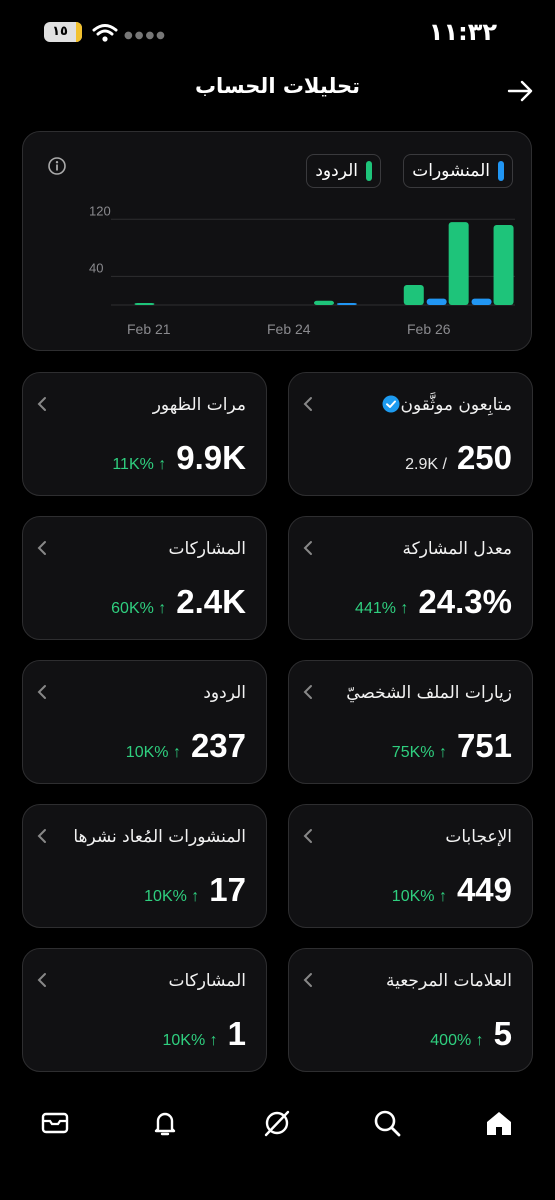  I want to click on stat-value: 2.4K, so click(211, 601).